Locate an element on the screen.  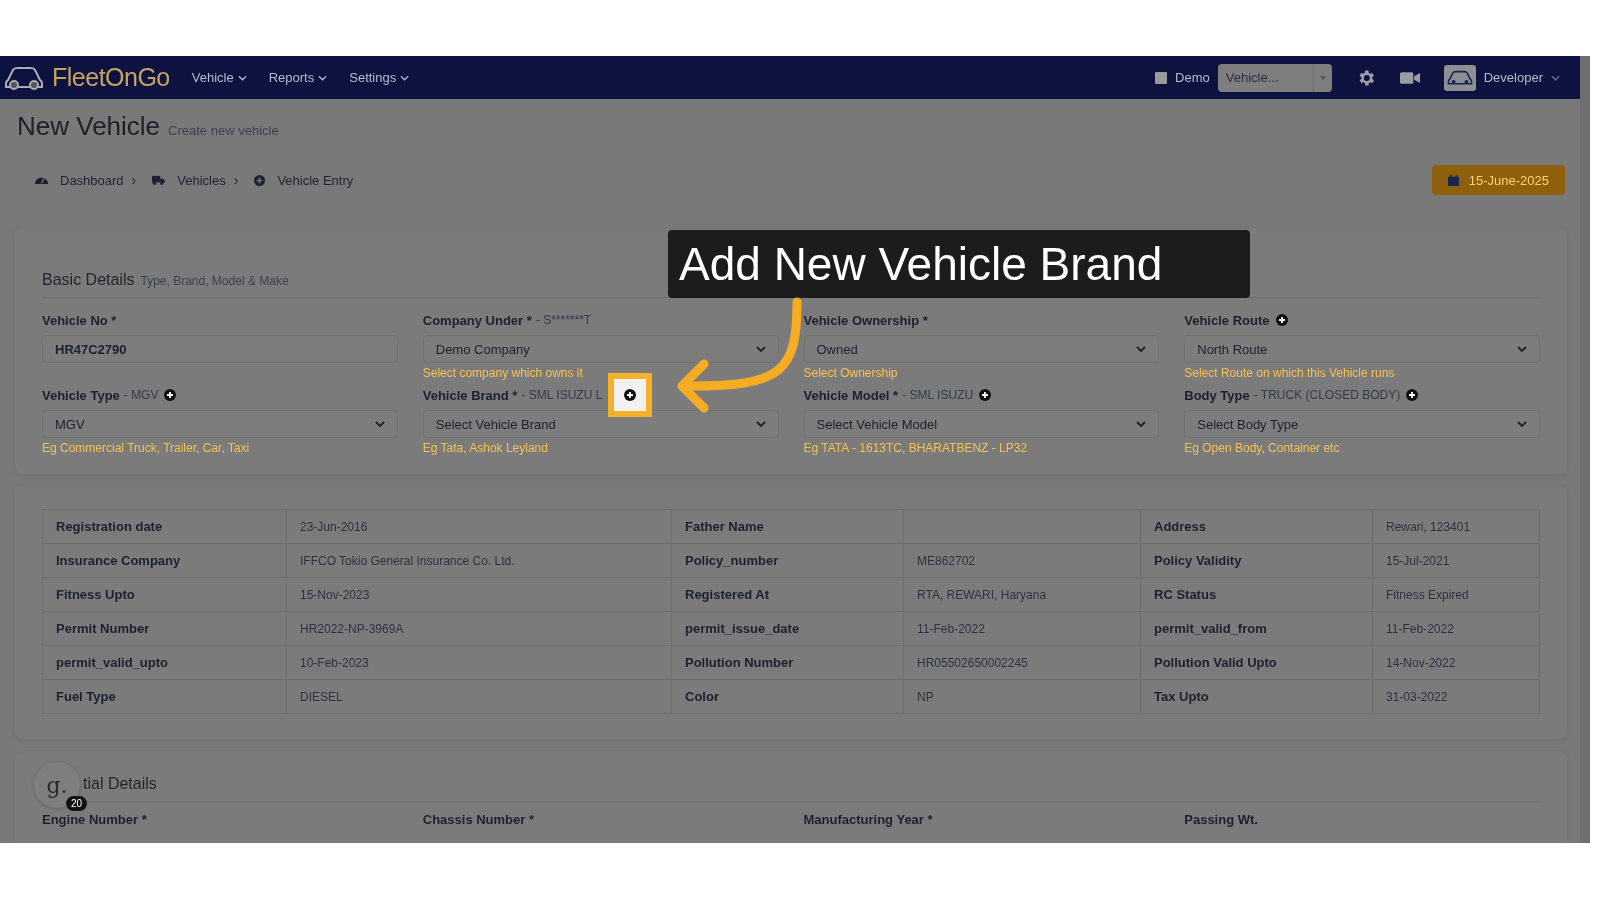
table-value-cell: 15-Jul-2021 is located at coordinates (1456, 560).